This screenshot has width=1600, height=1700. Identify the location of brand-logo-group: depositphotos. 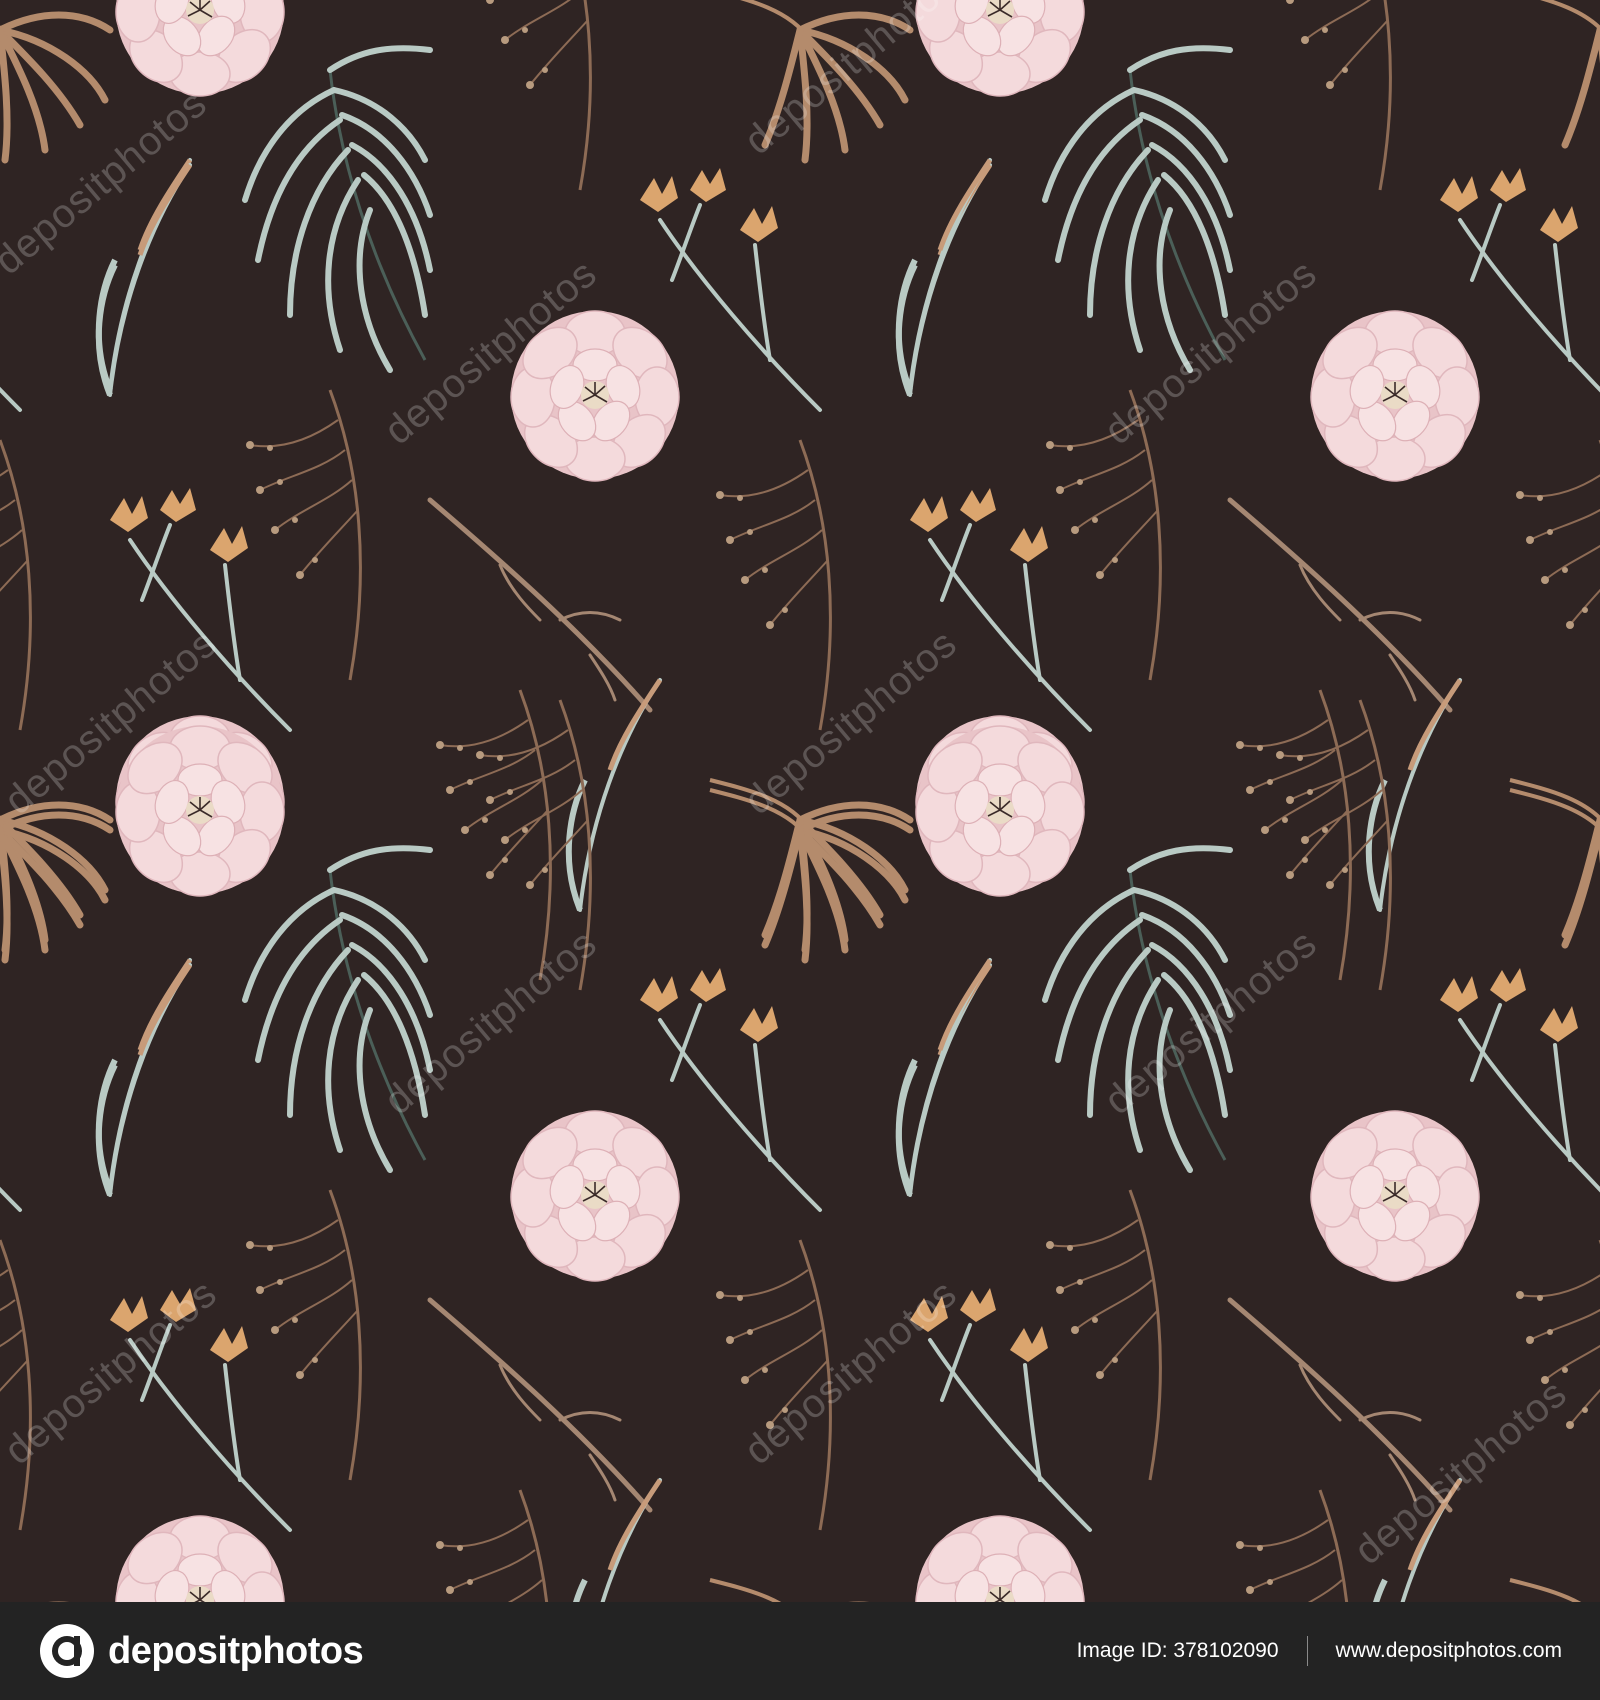
(201, 1651).